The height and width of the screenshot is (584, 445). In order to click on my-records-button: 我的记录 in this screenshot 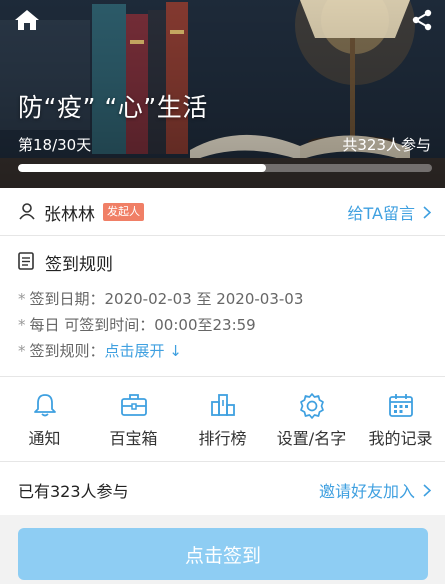, I will do `click(400, 419)`.